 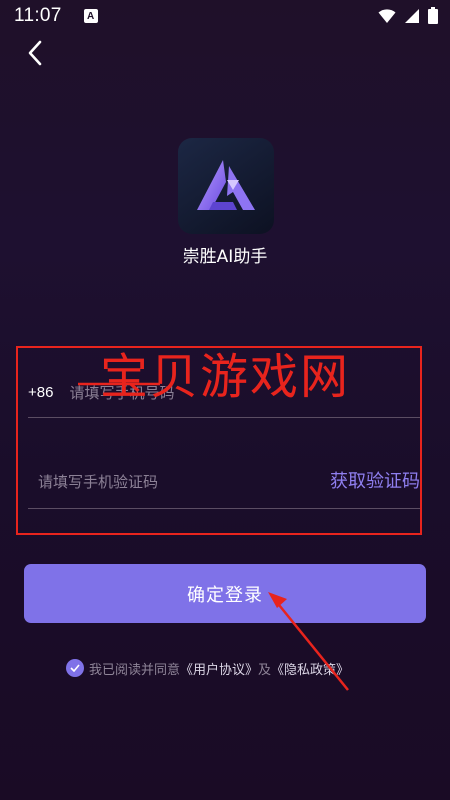 What do you see at coordinates (90, 16) in the screenshot?
I see `notification-badge: A` at bounding box center [90, 16].